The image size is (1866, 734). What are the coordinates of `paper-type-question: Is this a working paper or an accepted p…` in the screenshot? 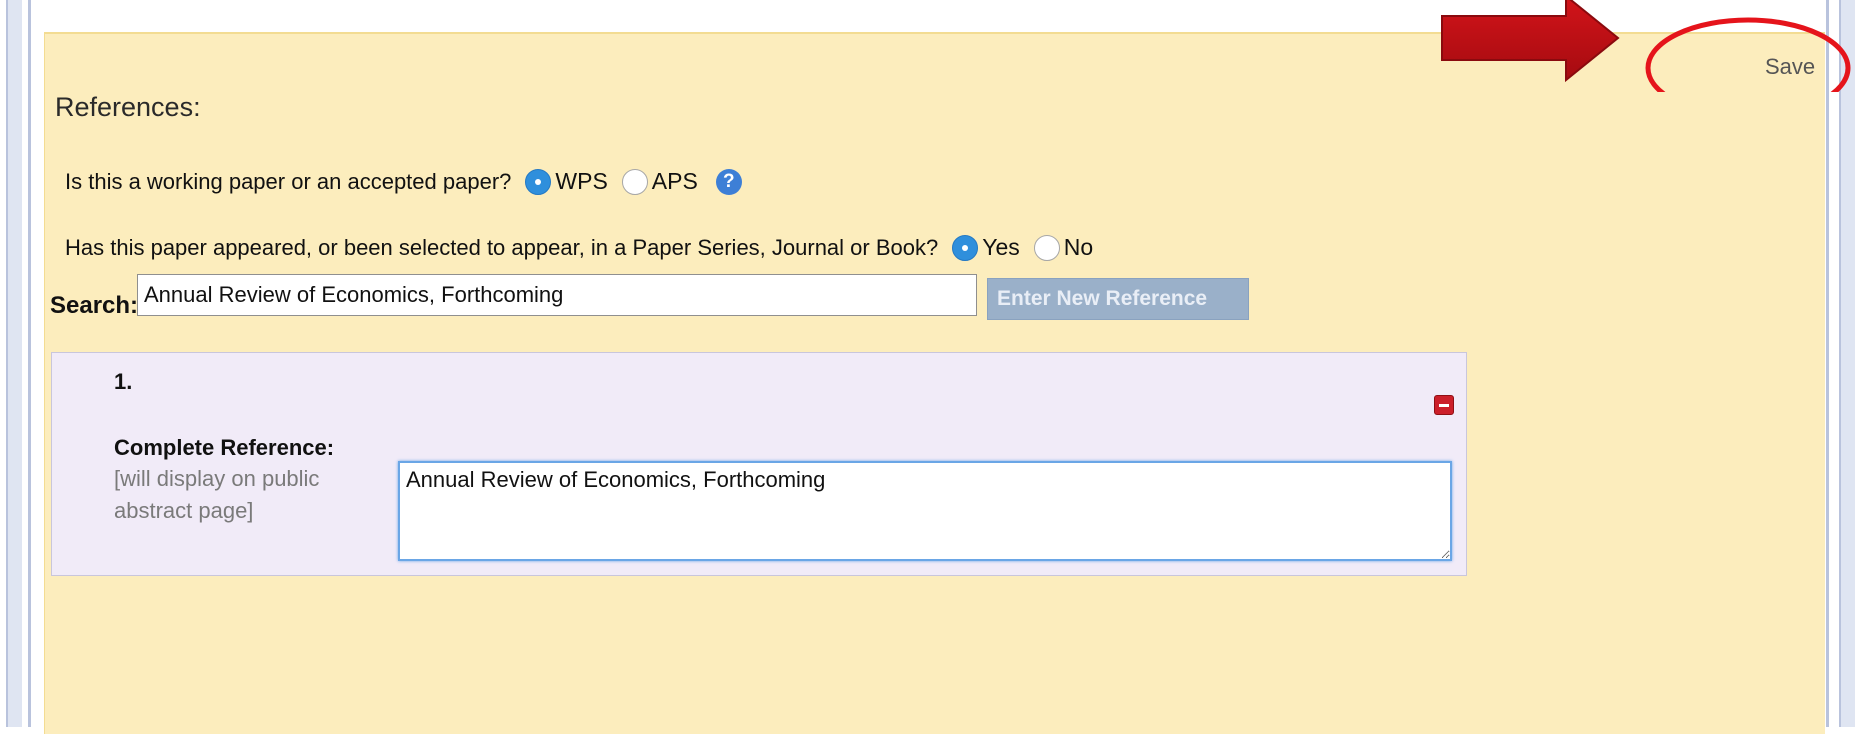 It's located at (403, 181).